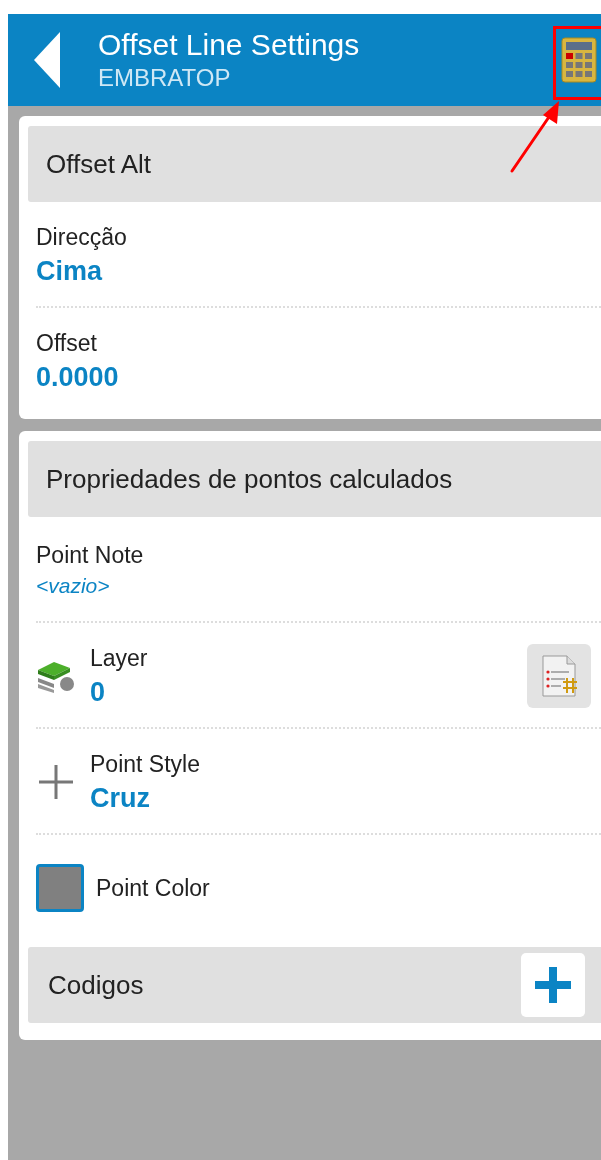 The image size is (601, 1160). I want to click on cross-icon, so click(56, 782).